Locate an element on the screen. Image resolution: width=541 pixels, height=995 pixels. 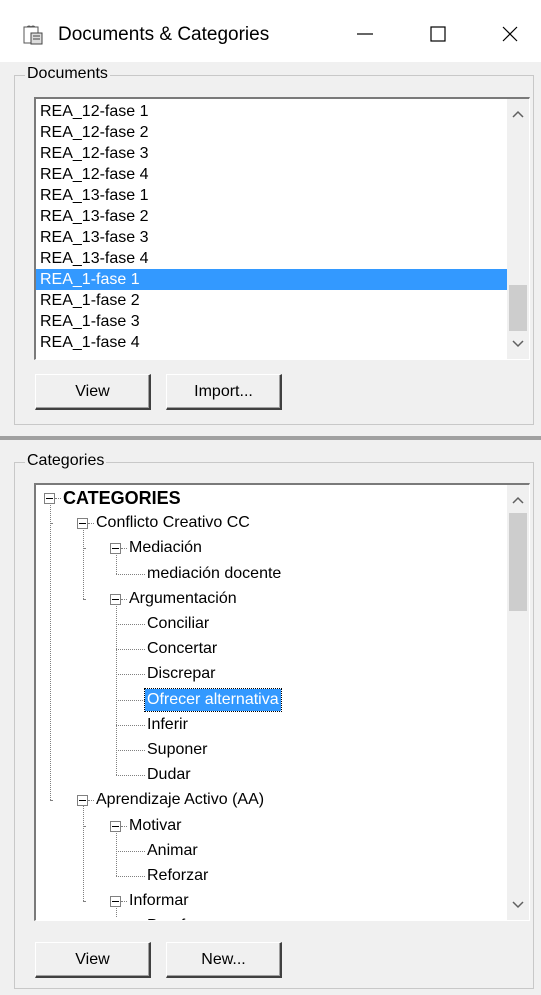
close-button is located at coordinates (510, 34).